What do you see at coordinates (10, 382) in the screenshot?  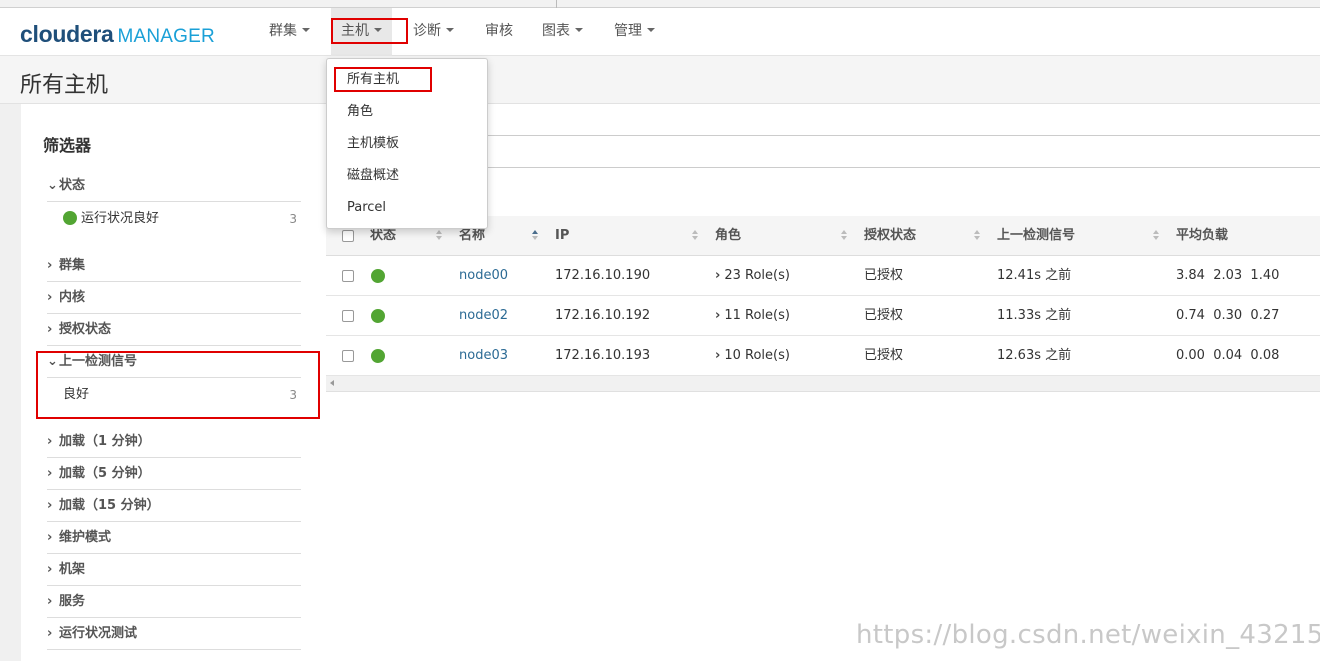 I see `sidebar-rail` at bounding box center [10, 382].